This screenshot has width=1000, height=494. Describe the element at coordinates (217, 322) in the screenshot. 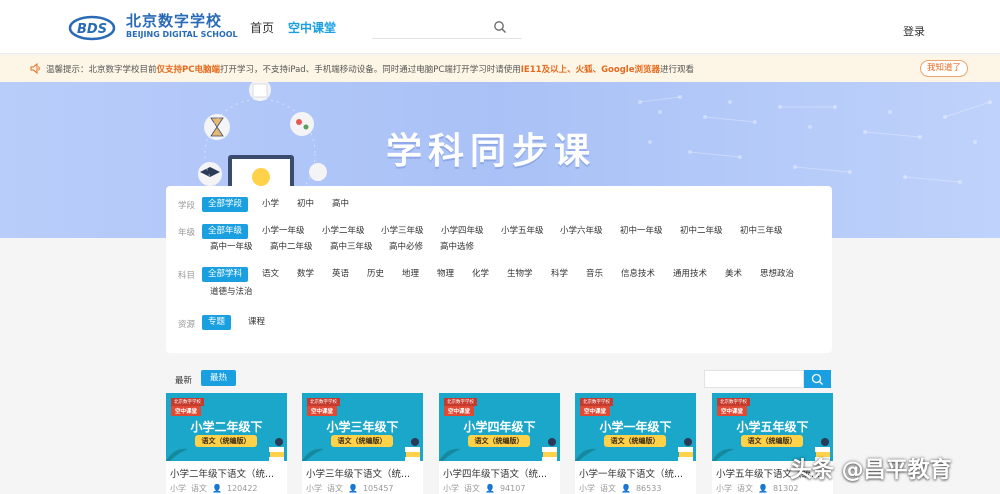

I see `resource-option-topic: 专题` at that location.